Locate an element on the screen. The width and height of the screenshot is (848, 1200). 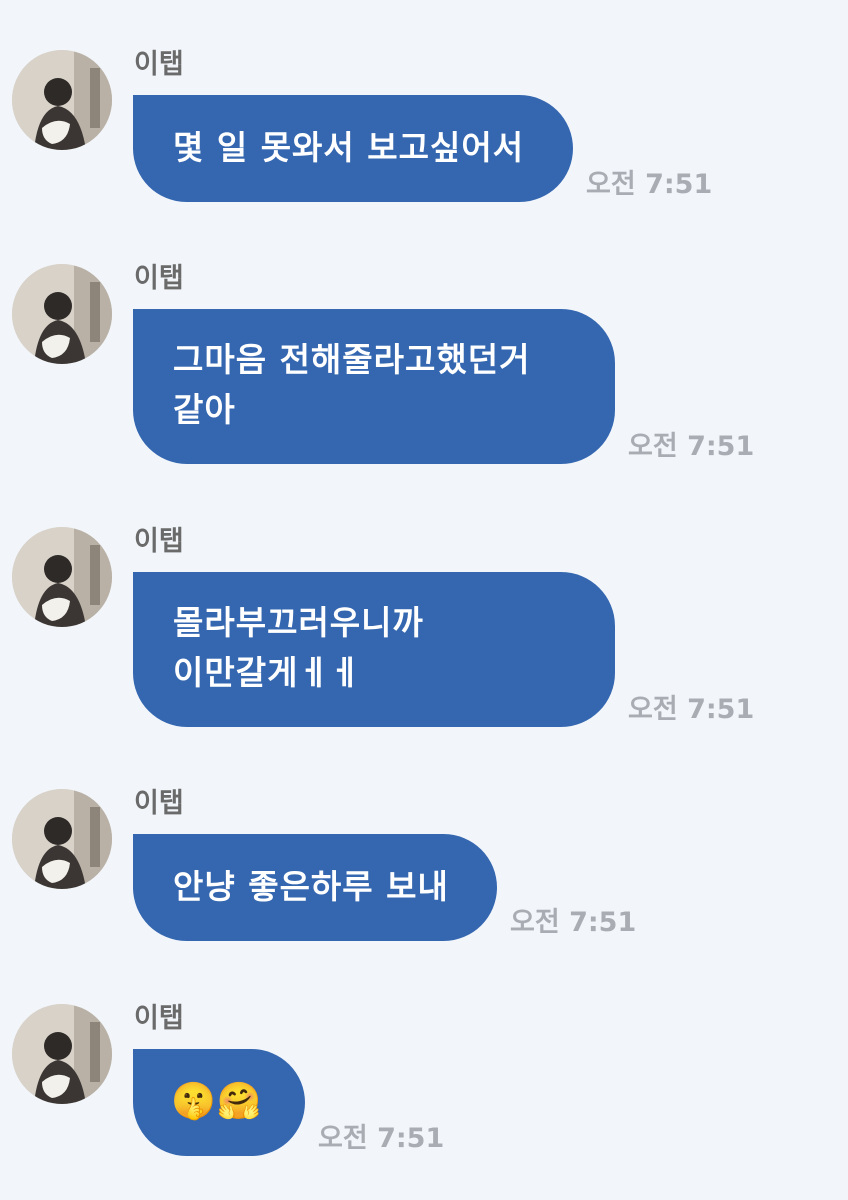
message-bubble: 🤫🤗 is located at coordinates (219, 1102).